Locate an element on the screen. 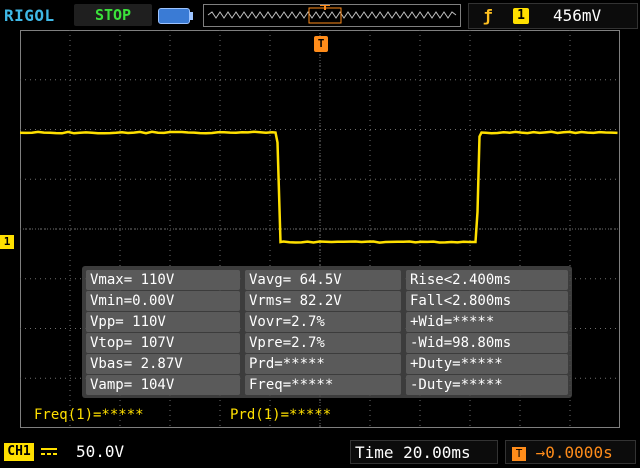 This screenshot has width=640, height=468. trigger-info: ƒ 1 456mV is located at coordinates (553, 16).